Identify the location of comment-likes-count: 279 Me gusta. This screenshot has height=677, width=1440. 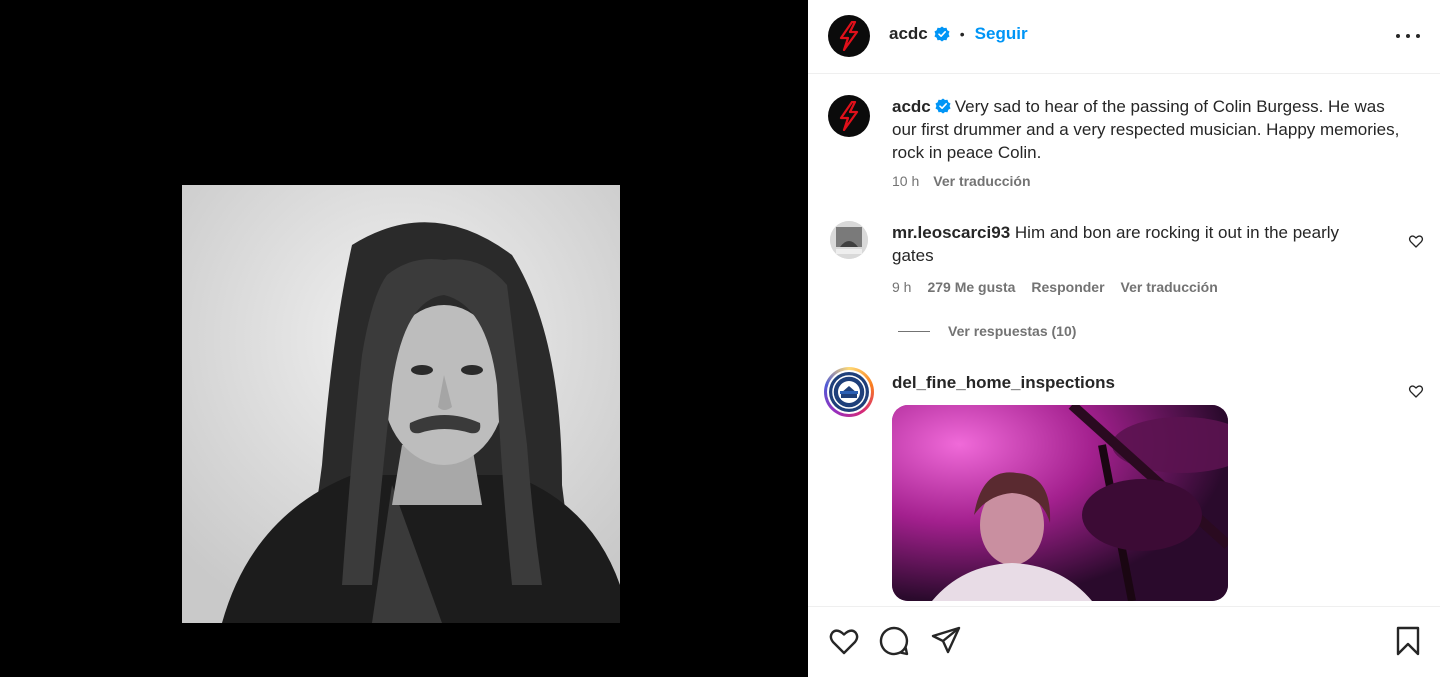
(971, 287).